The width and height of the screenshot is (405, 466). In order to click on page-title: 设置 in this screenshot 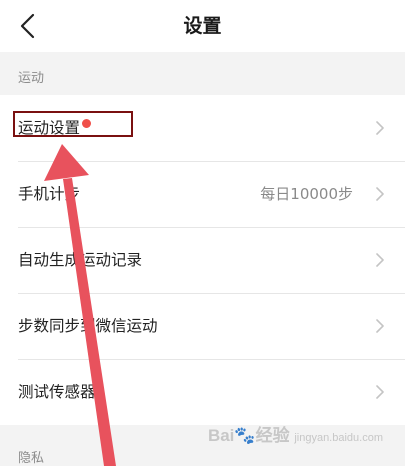, I will do `click(202, 26)`.